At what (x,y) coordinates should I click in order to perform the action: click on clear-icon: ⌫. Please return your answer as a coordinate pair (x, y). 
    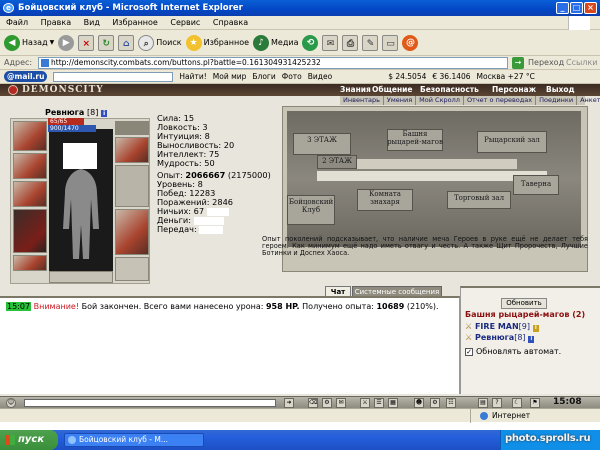
    Looking at the image, I should click on (313, 403).